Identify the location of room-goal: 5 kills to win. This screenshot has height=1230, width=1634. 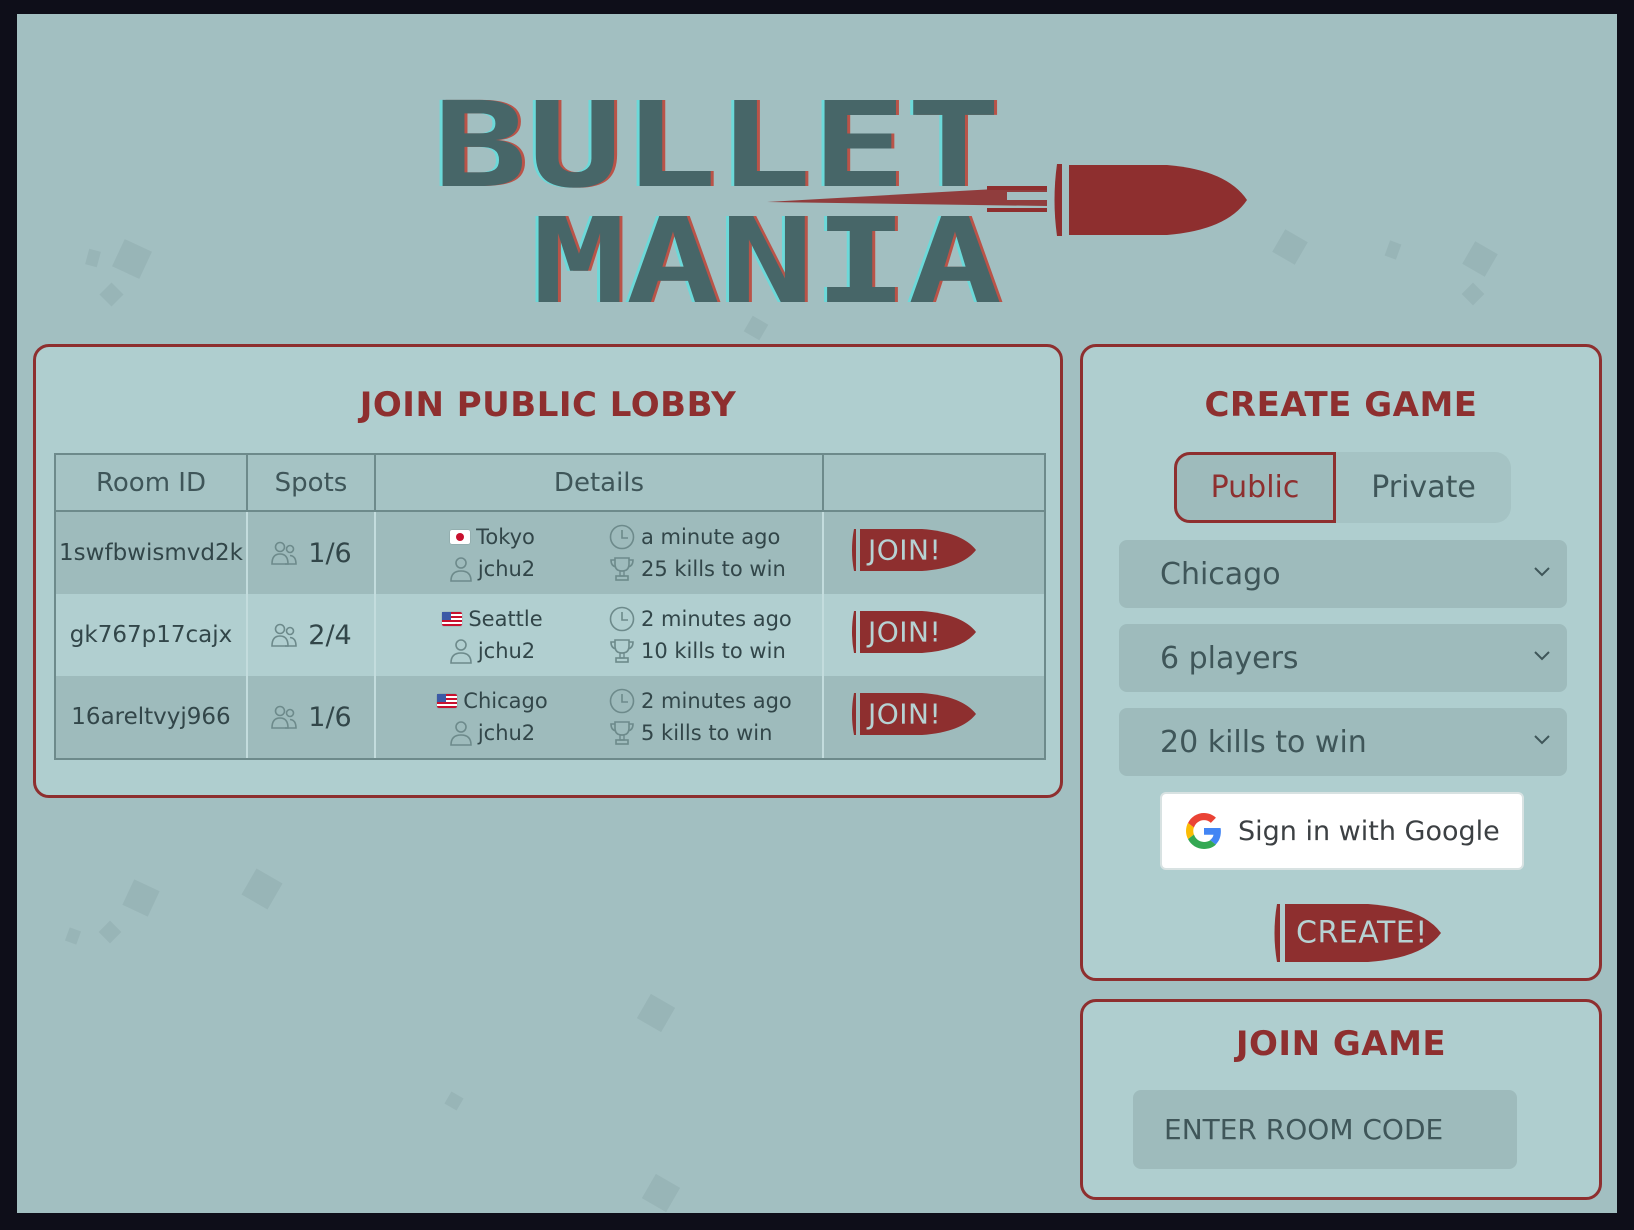
(707, 733).